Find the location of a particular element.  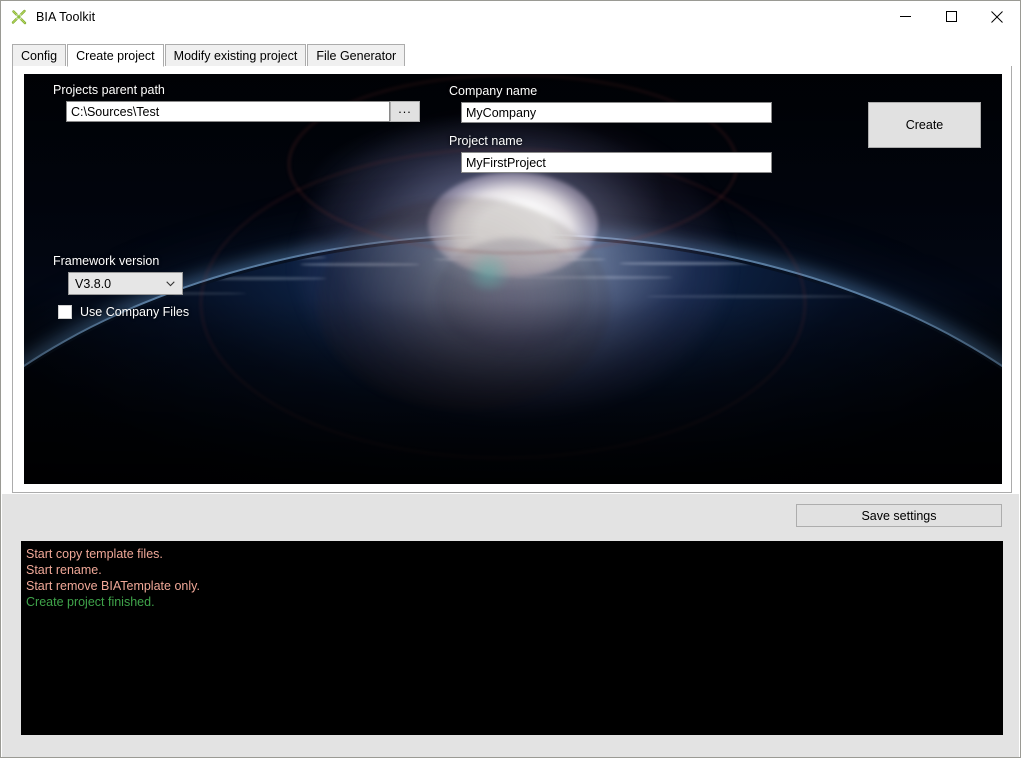

window-controls is located at coordinates (951, 16).